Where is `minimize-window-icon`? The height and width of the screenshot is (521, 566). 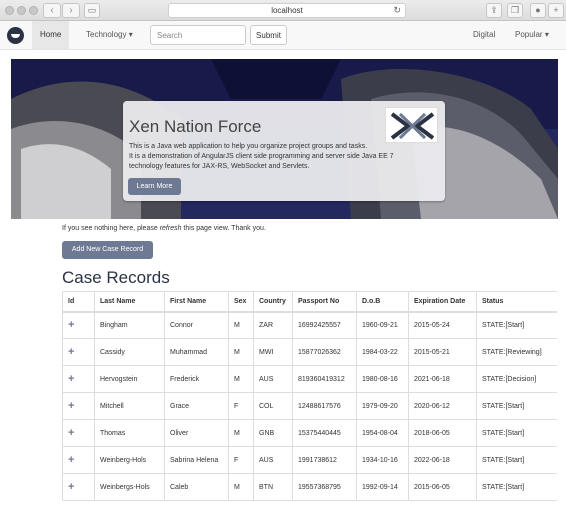 minimize-window-icon is located at coordinates (21, 10).